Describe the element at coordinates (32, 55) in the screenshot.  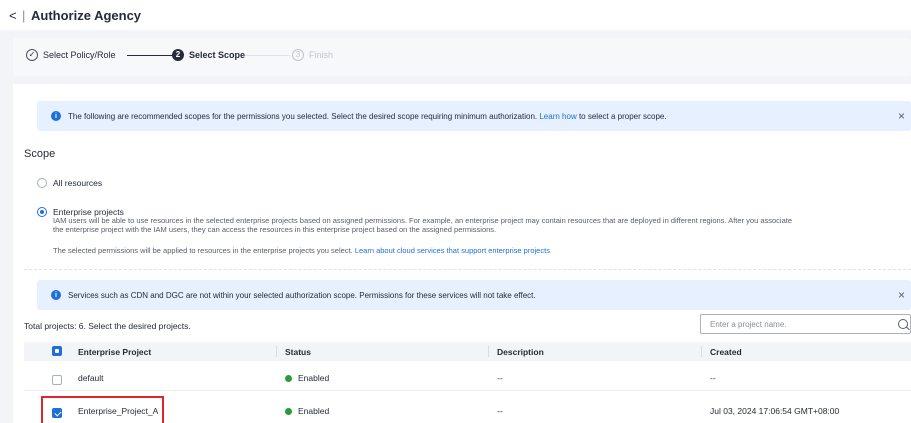
I see `check-circle-icon: ✓` at that location.